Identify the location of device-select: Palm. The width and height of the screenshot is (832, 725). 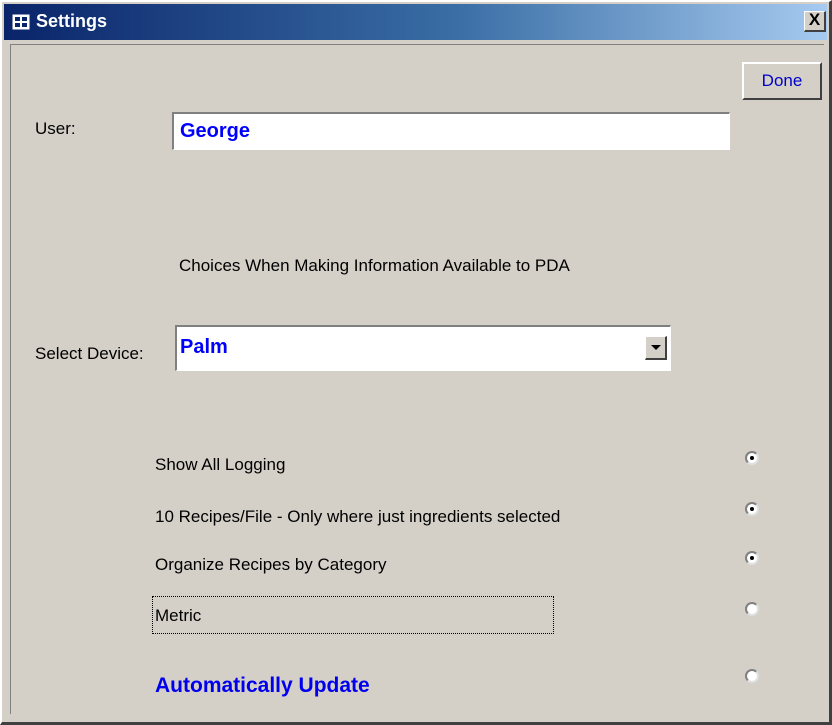
(423, 348).